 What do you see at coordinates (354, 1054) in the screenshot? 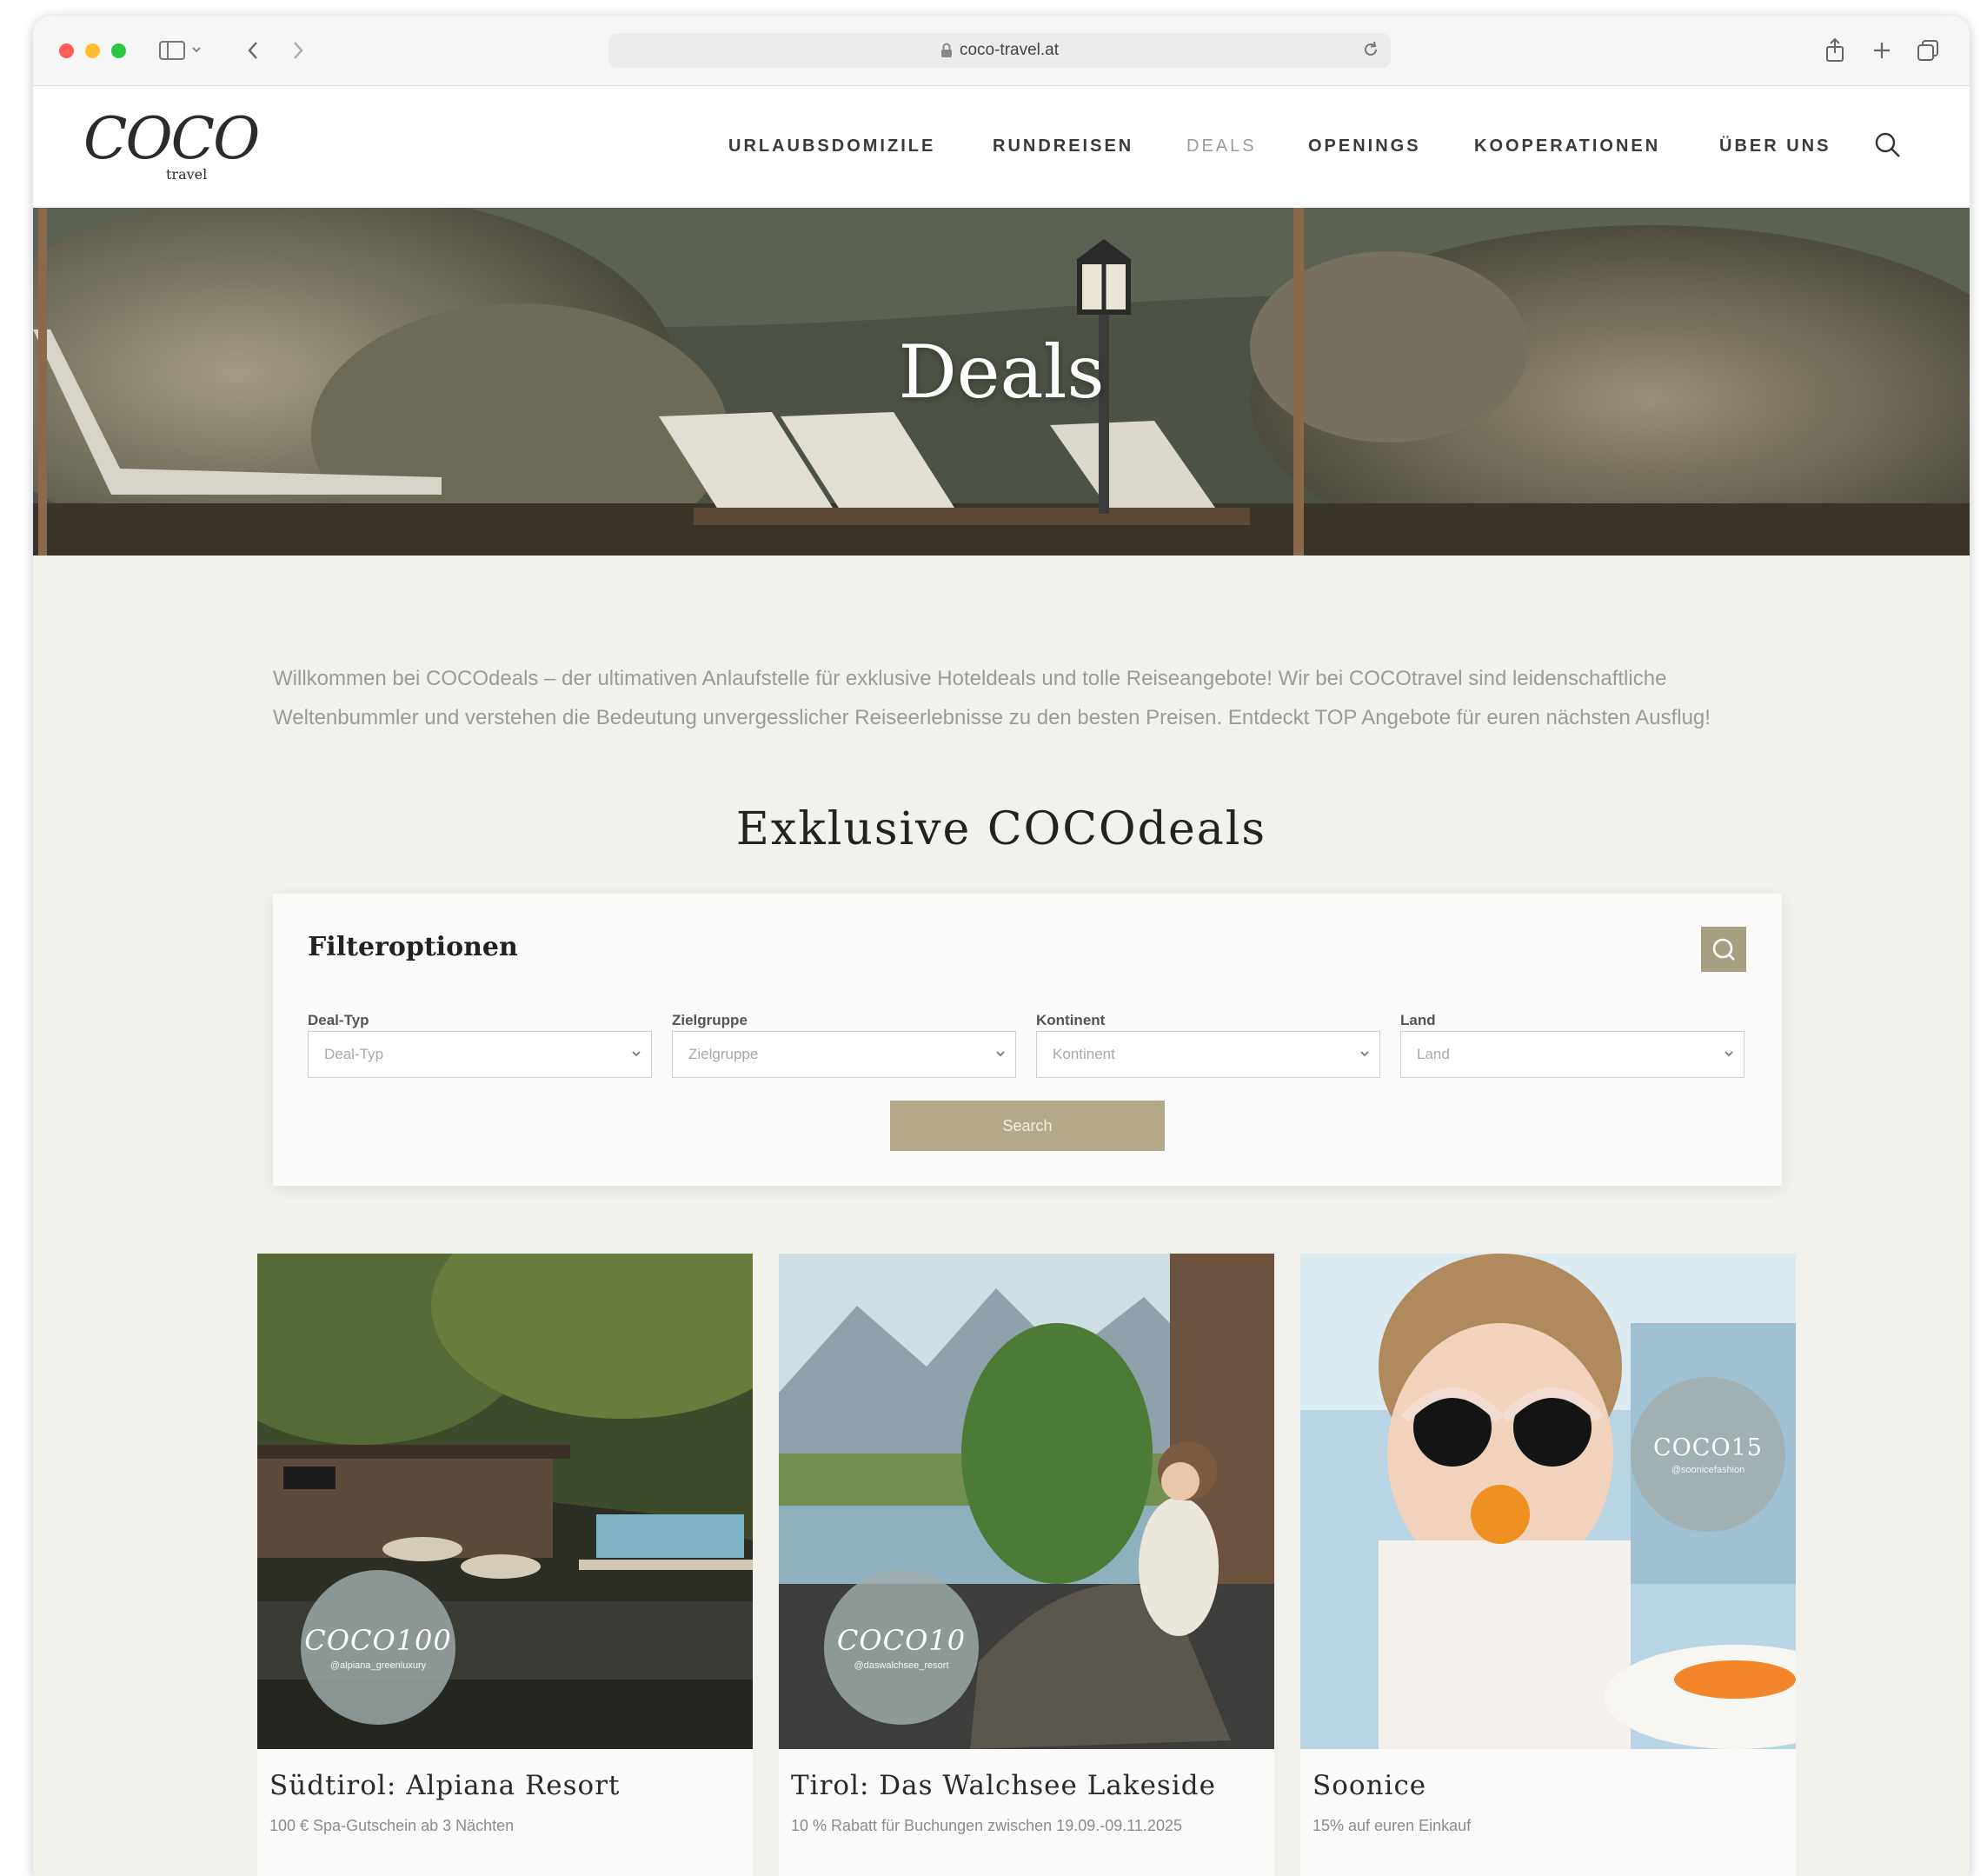
I see `deal-type-placeholder: Deal-Typ` at bounding box center [354, 1054].